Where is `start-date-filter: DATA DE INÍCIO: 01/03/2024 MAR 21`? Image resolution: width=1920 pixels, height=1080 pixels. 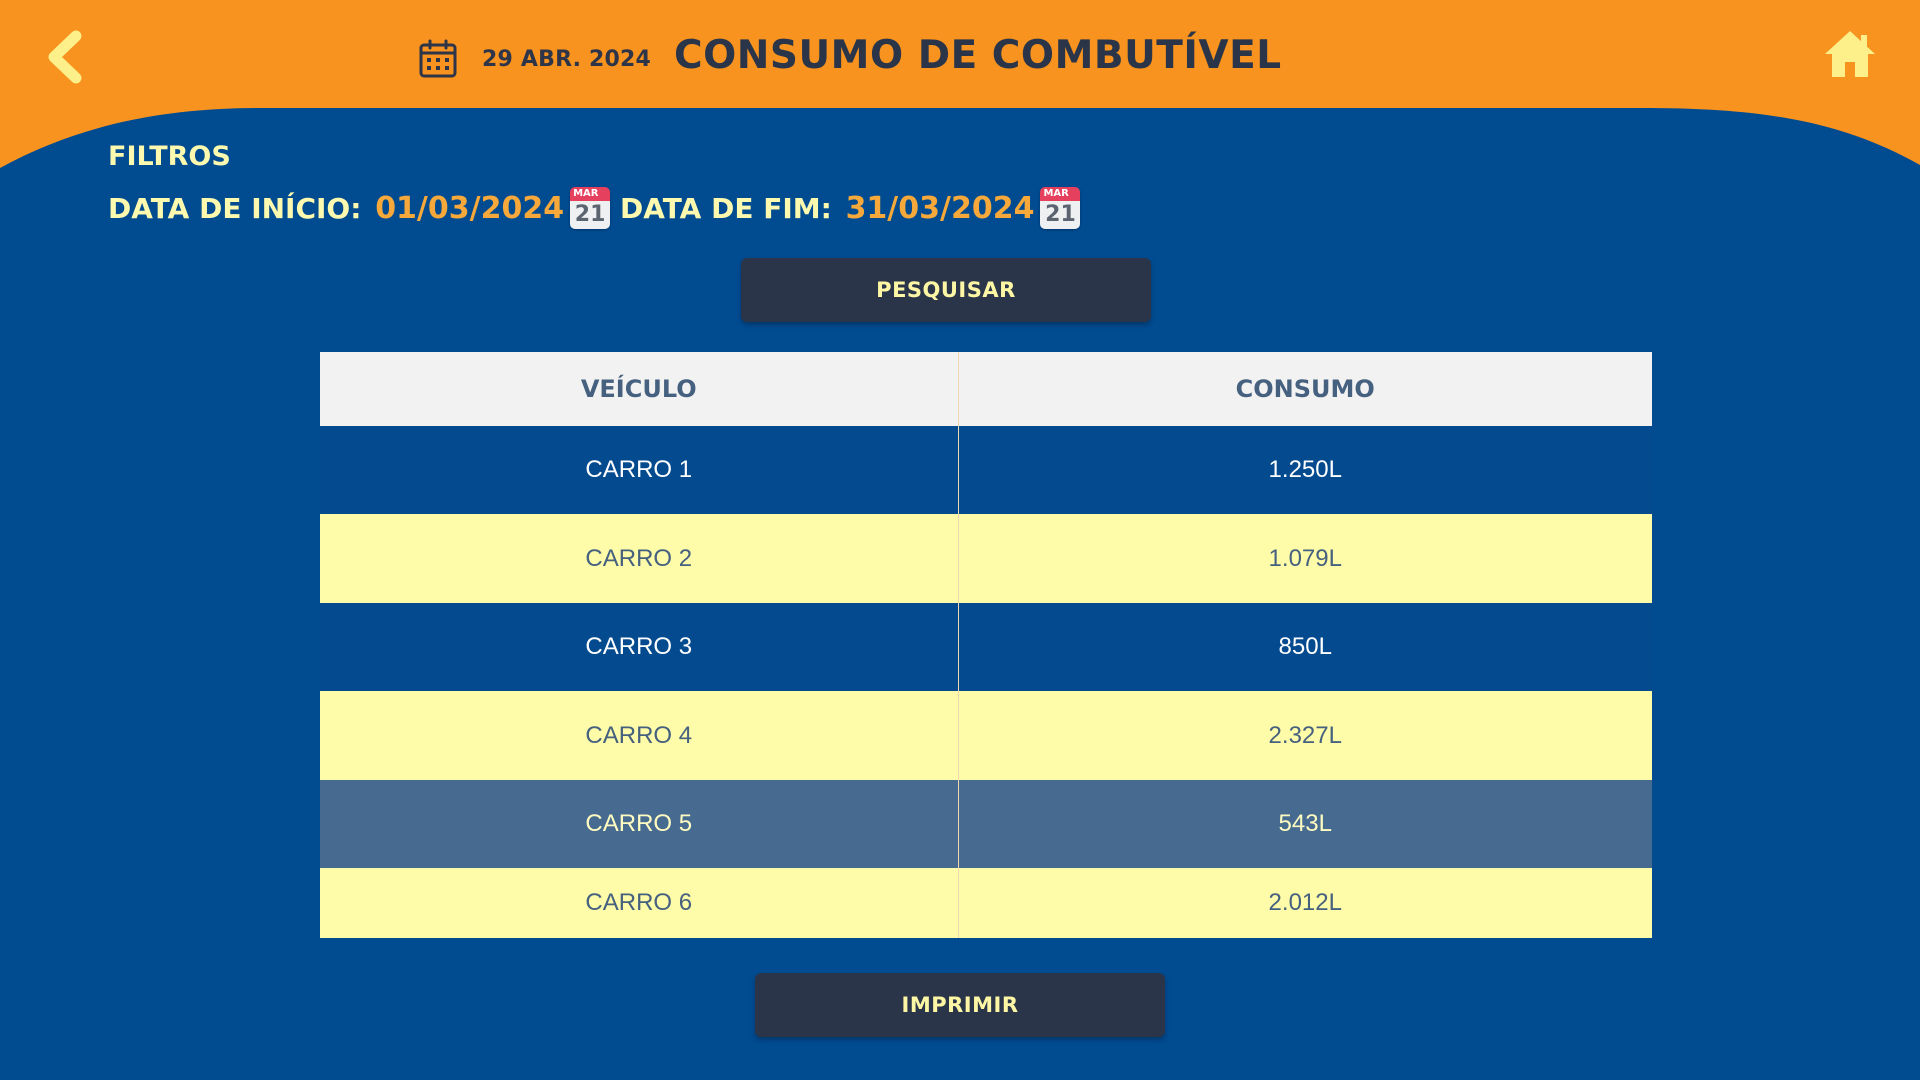 start-date-filter: DATA DE INÍCIO: 01/03/2024 MAR 21 is located at coordinates (359, 208).